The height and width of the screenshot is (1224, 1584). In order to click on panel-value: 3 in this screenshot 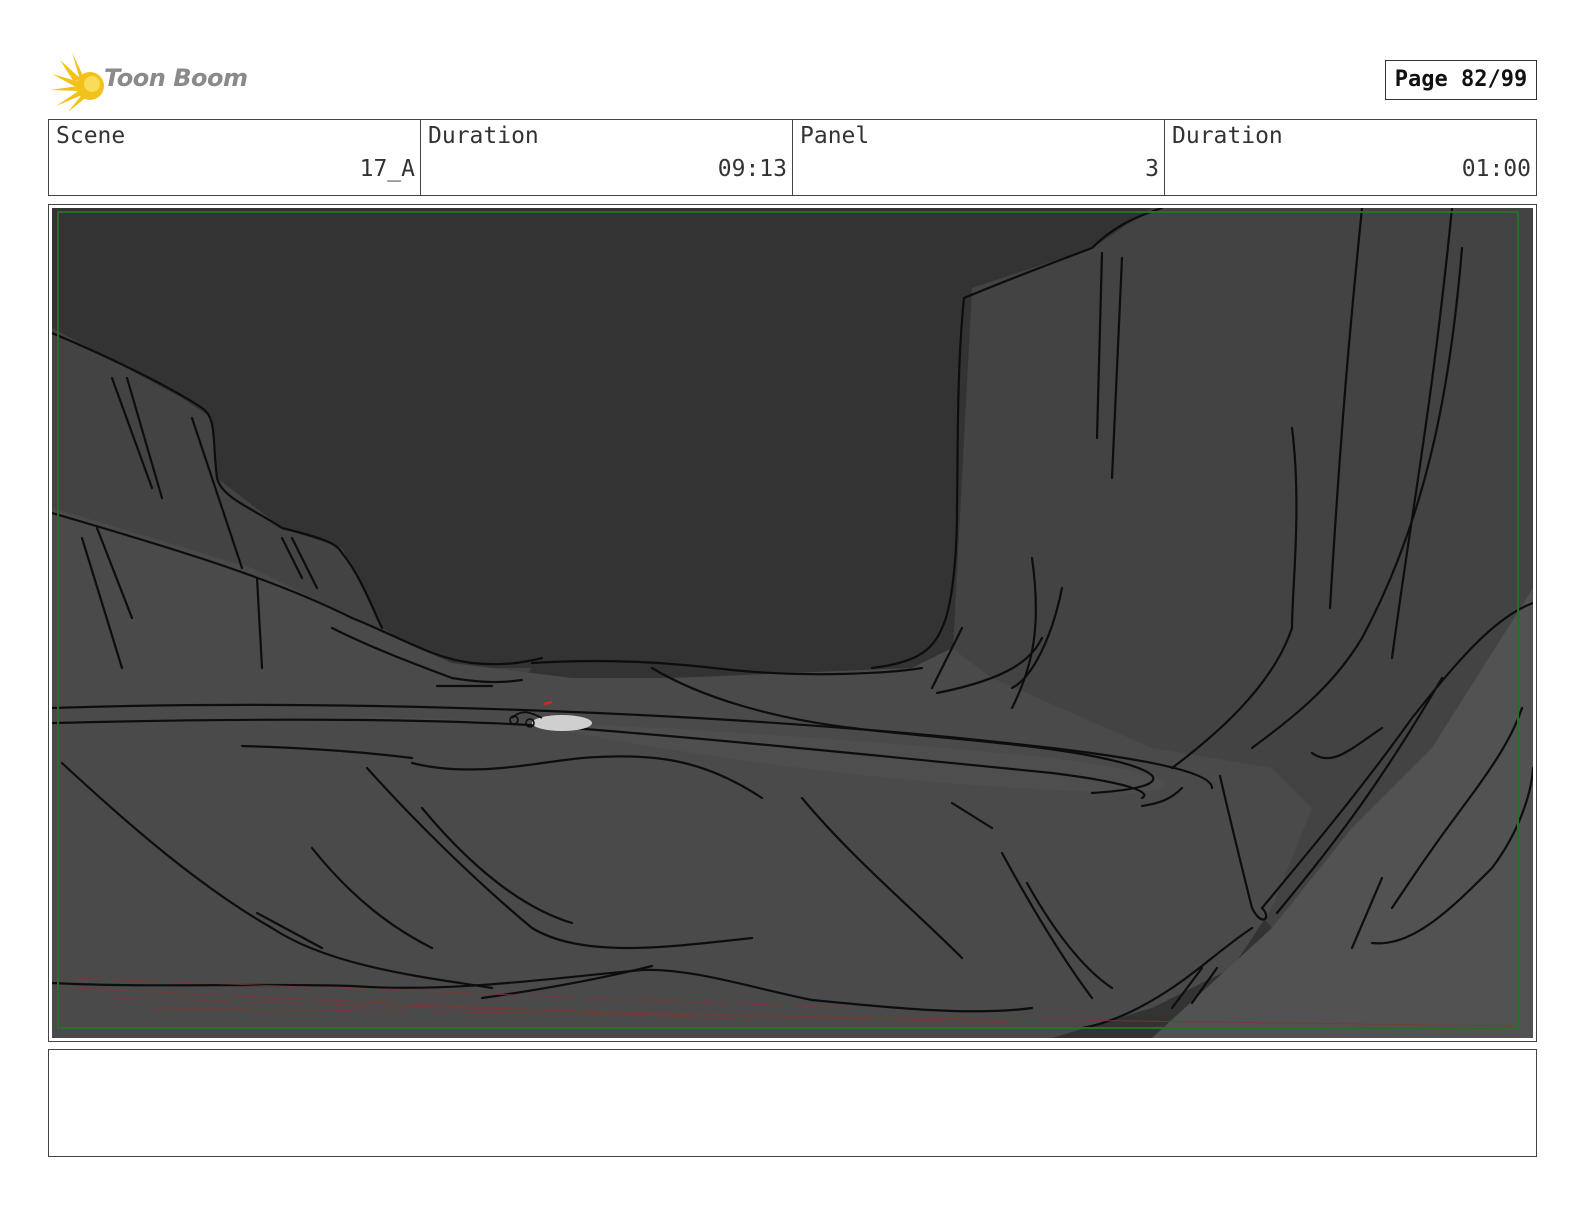, I will do `click(1152, 169)`.